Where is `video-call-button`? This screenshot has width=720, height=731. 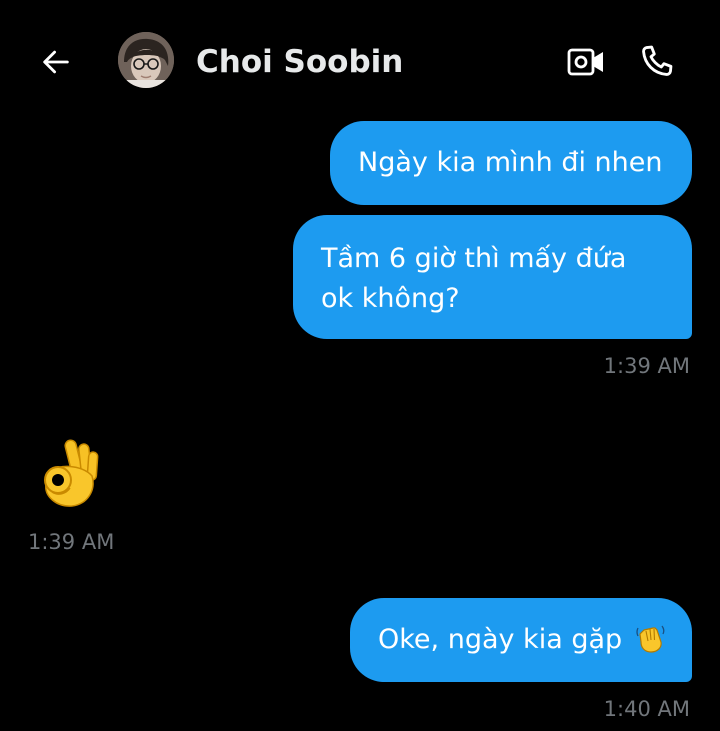
video-call-button is located at coordinates (586, 62).